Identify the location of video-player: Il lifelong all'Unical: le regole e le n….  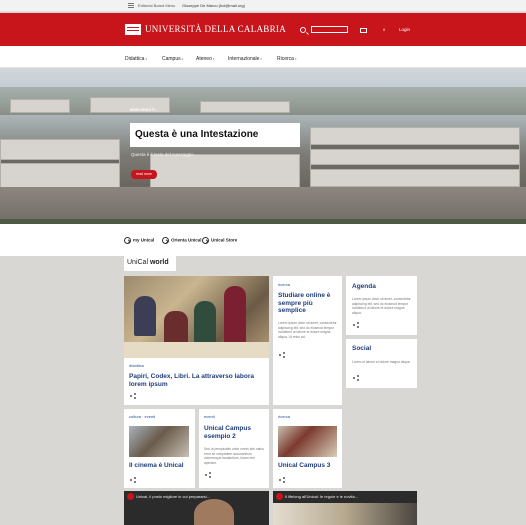
(345, 508).